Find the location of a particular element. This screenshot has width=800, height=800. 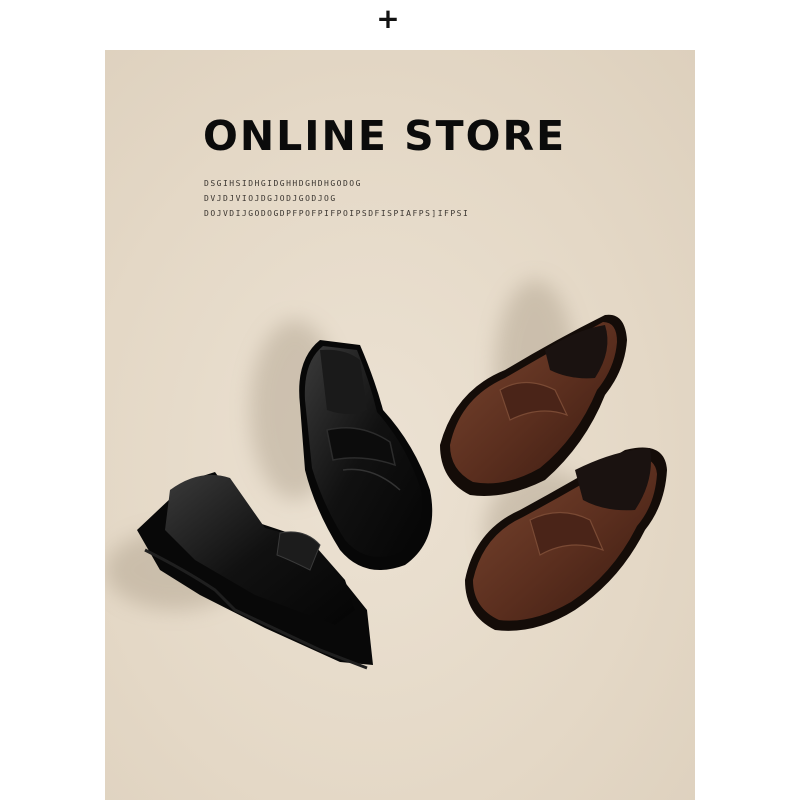

black-loafer-upright is located at coordinates (366, 455).